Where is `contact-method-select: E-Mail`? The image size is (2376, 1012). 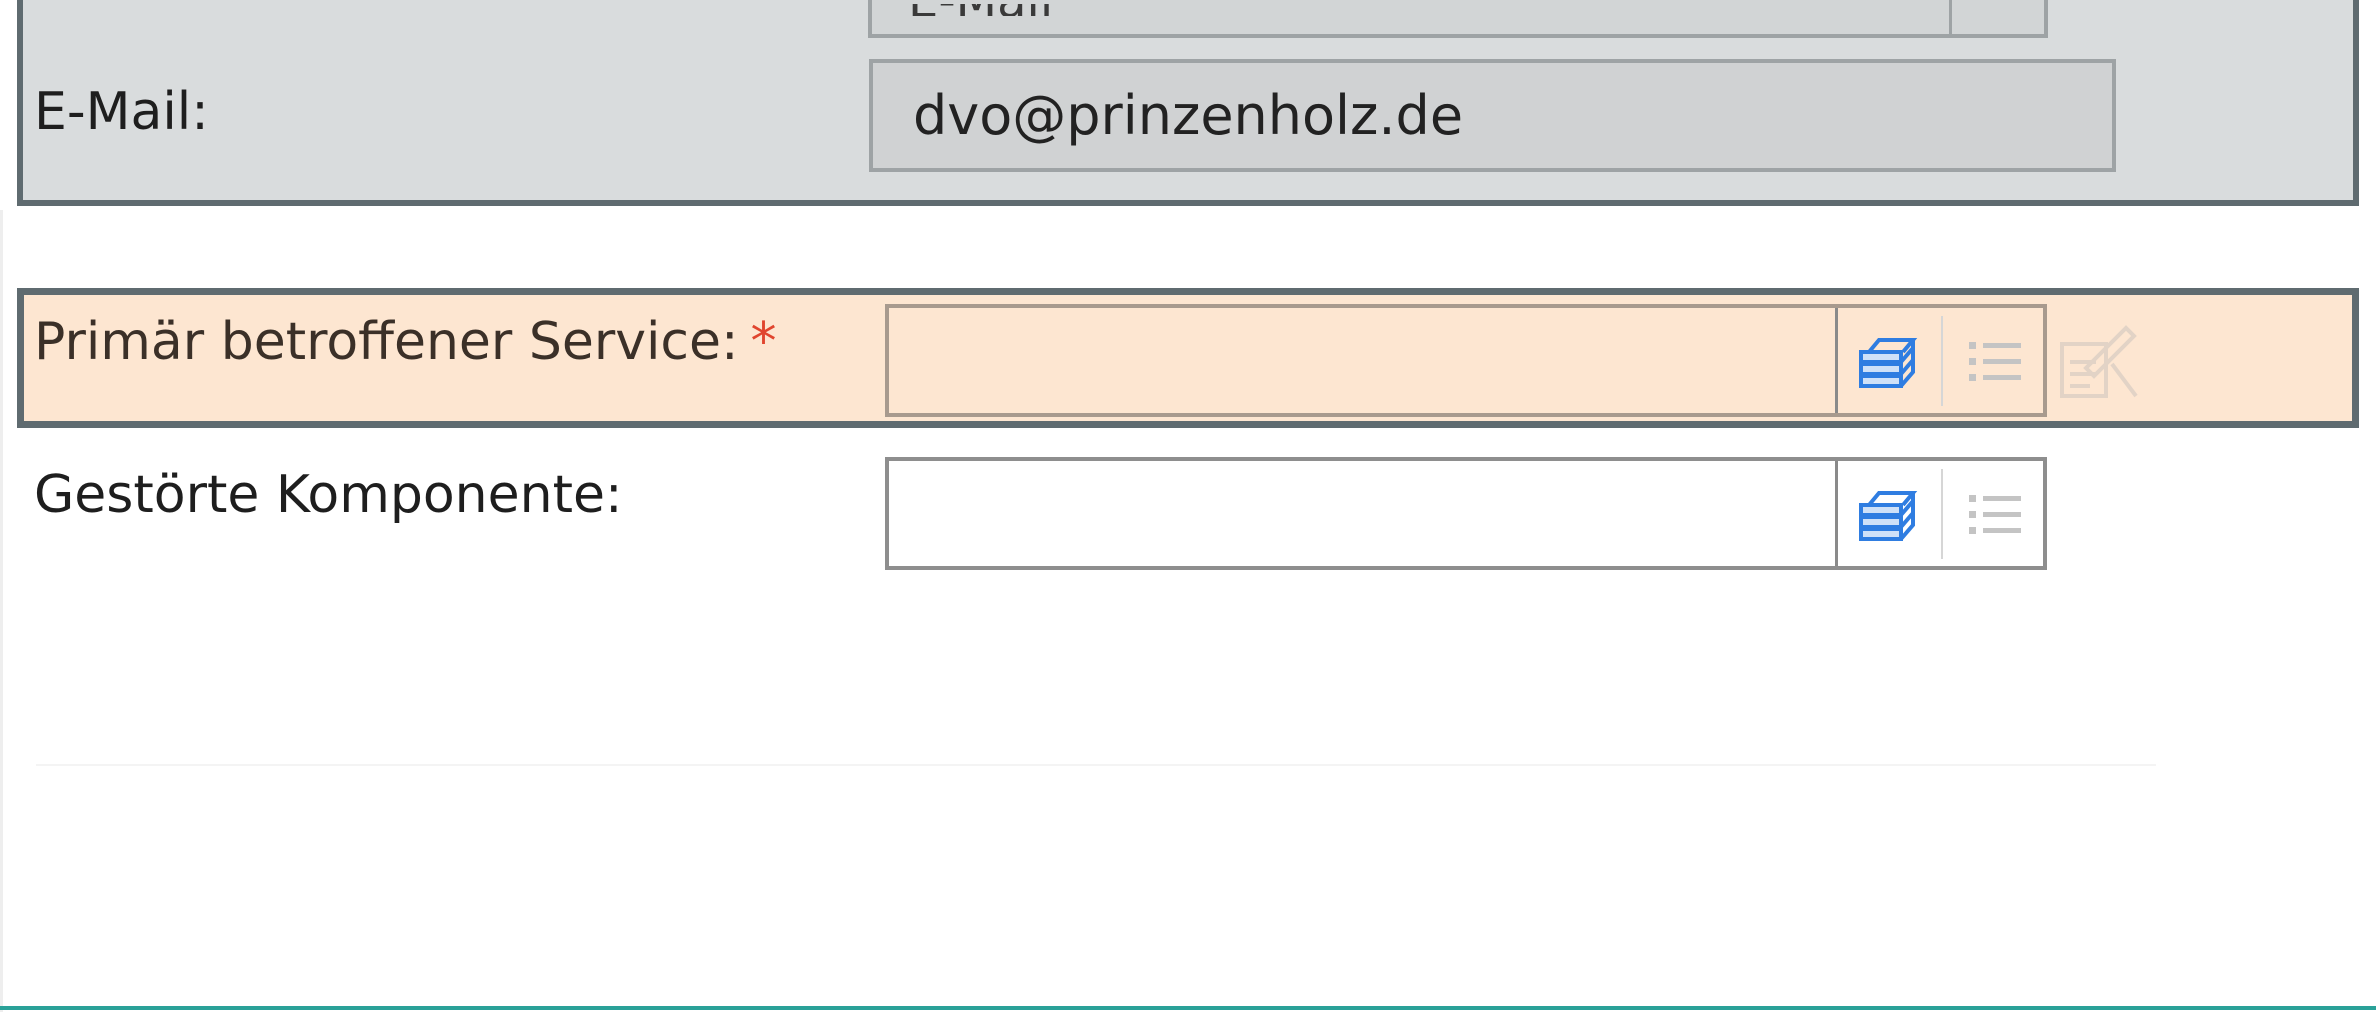 contact-method-select: E-Mail is located at coordinates (1458, 19).